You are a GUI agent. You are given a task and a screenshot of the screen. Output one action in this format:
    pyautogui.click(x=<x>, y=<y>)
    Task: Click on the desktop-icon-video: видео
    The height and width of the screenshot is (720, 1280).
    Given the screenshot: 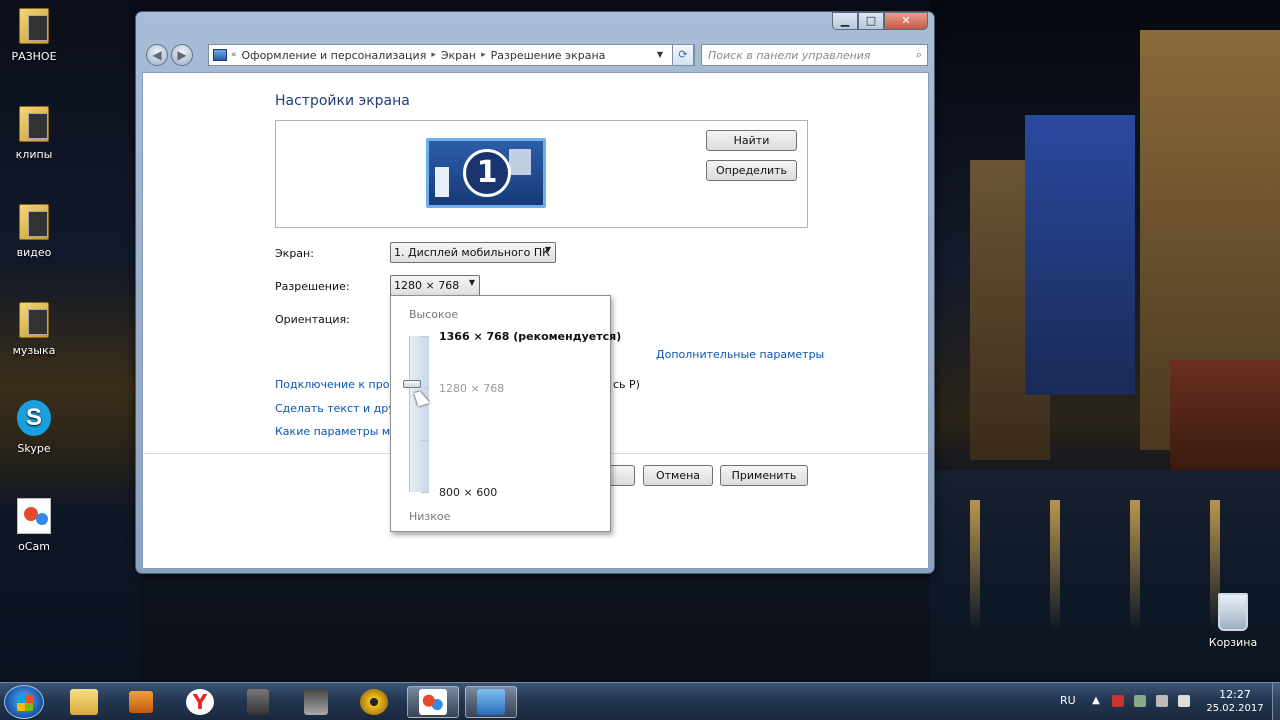 What is the action you would take?
    pyautogui.click(x=34, y=230)
    